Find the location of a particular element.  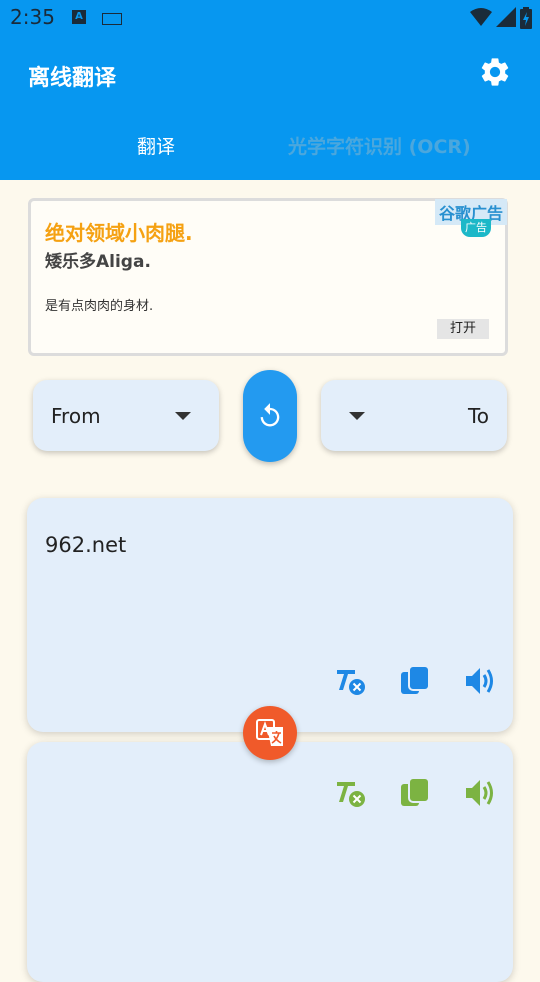

ad-title: 绝对领域小肉腿. is located at coordinates (119, 231).